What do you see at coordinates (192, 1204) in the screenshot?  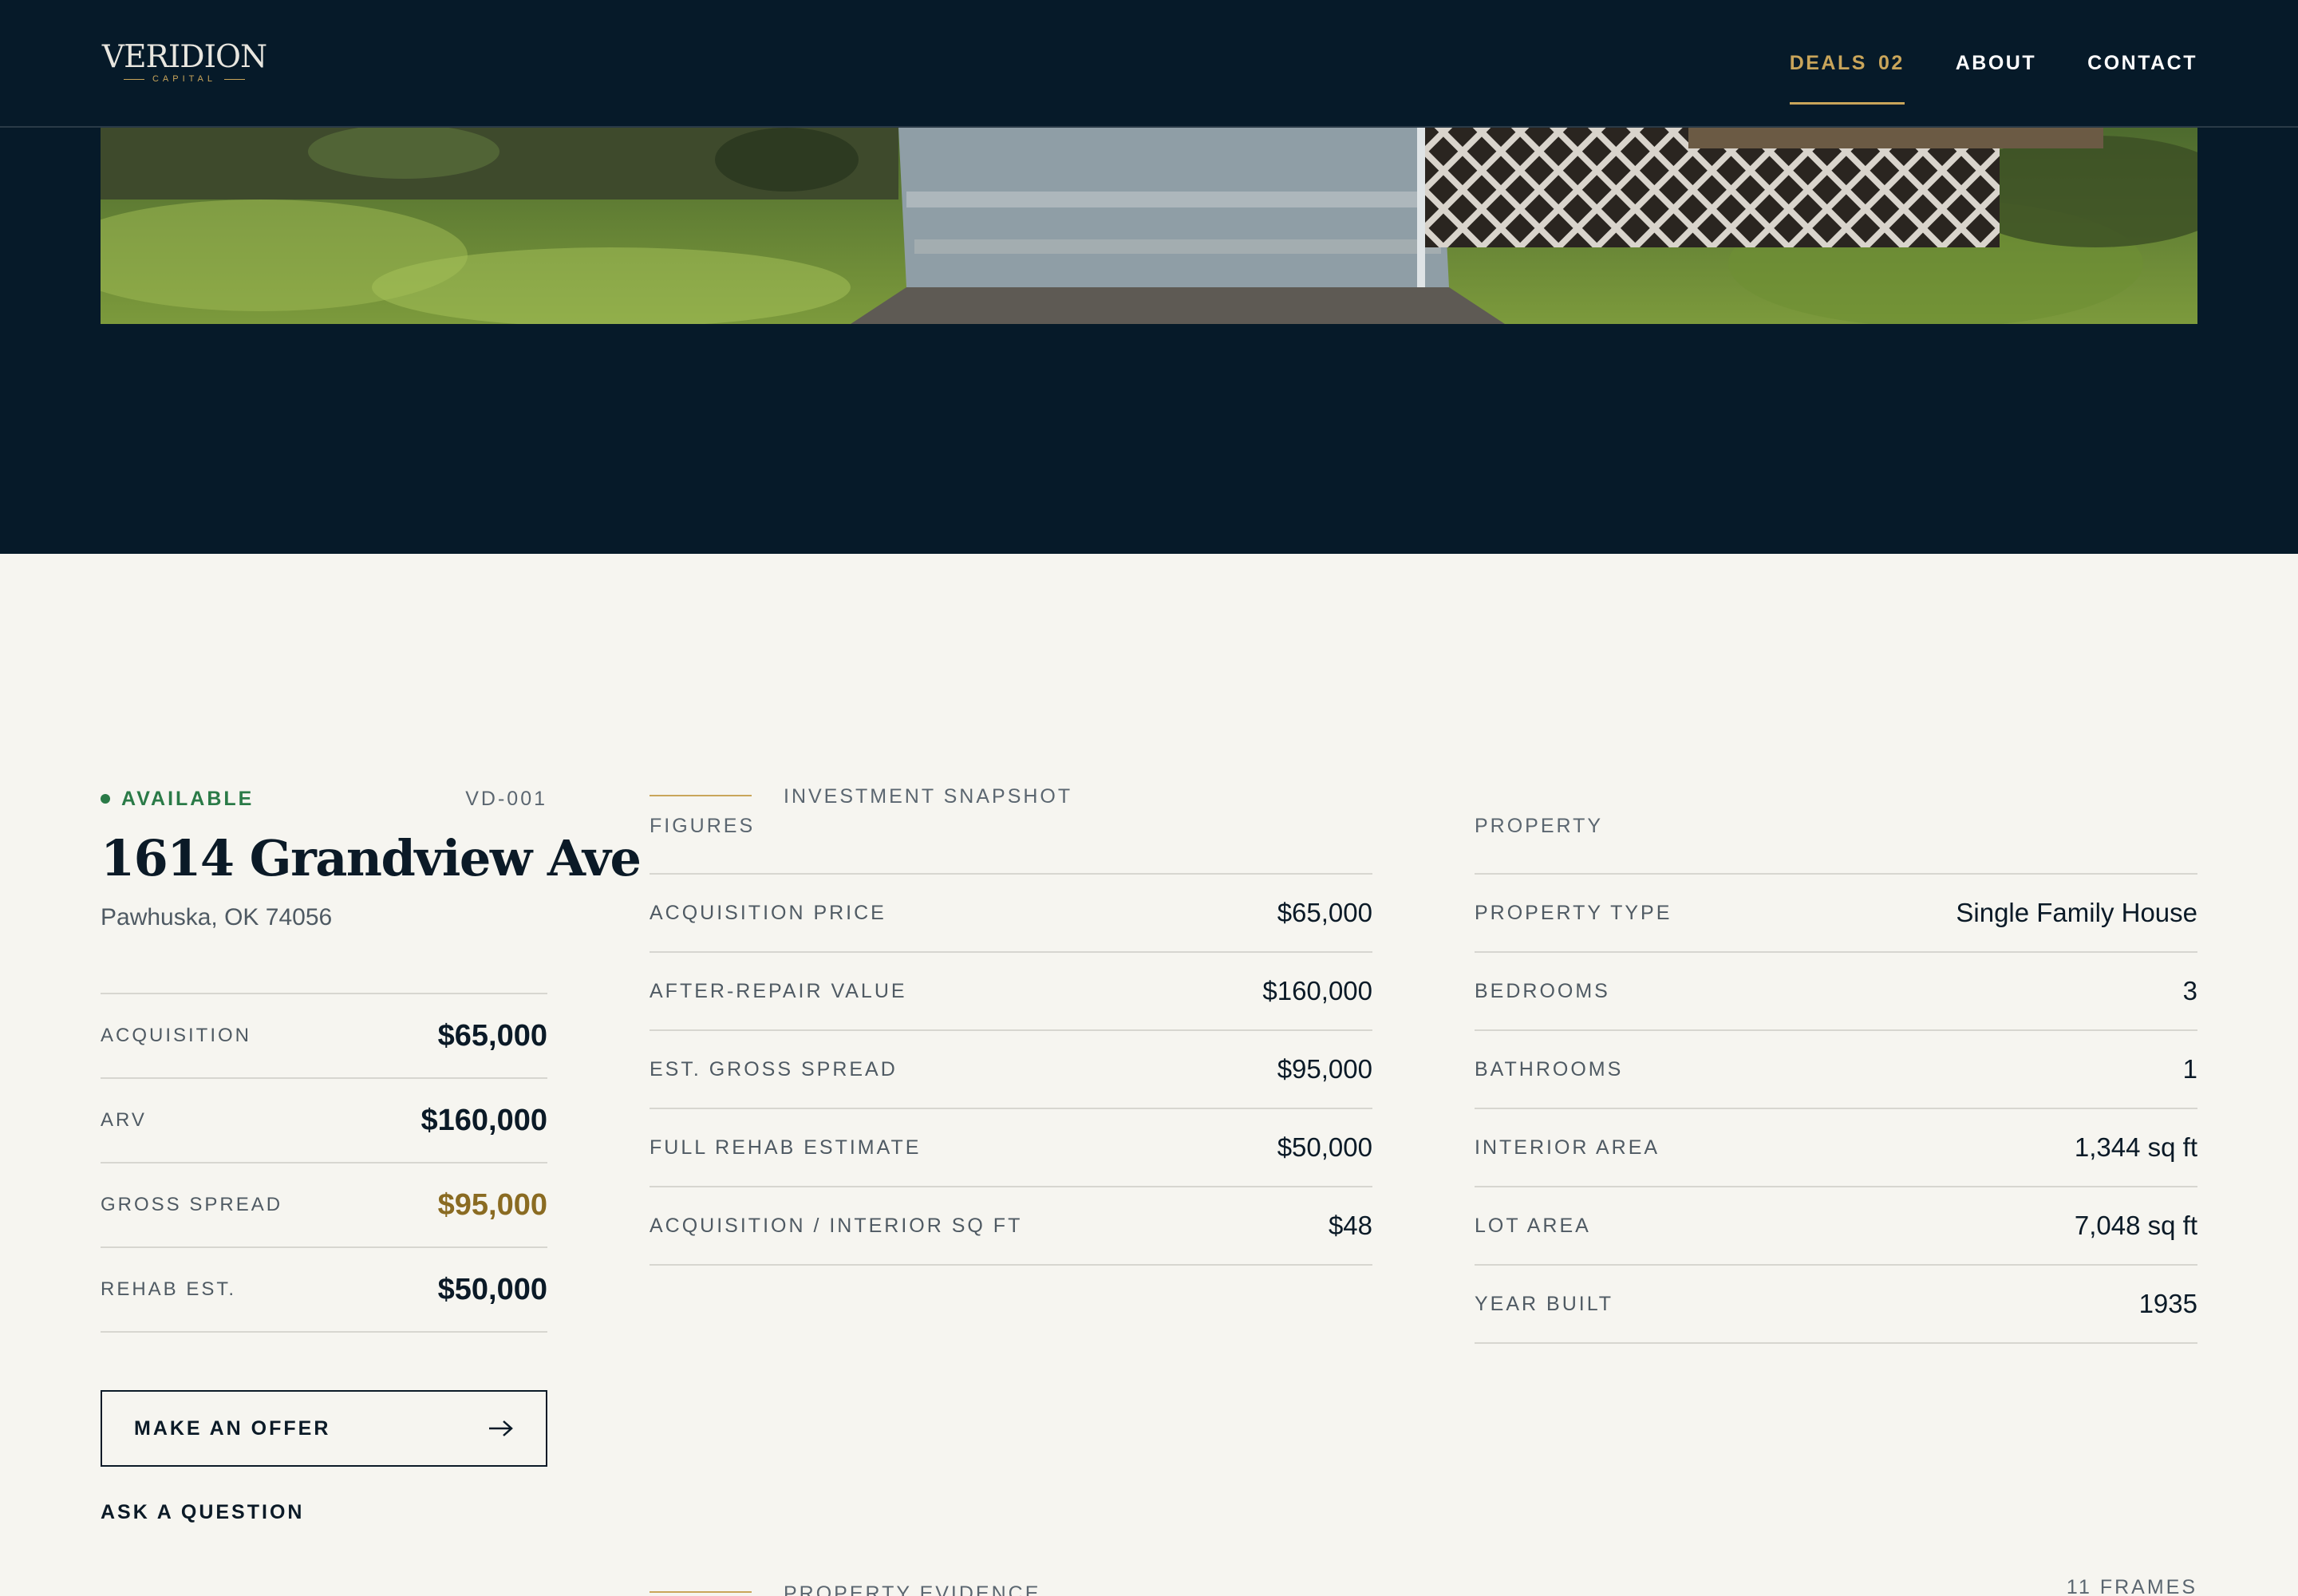 I see `metric-label: GROSS SPREAD` at bounding box center [192, 1204].